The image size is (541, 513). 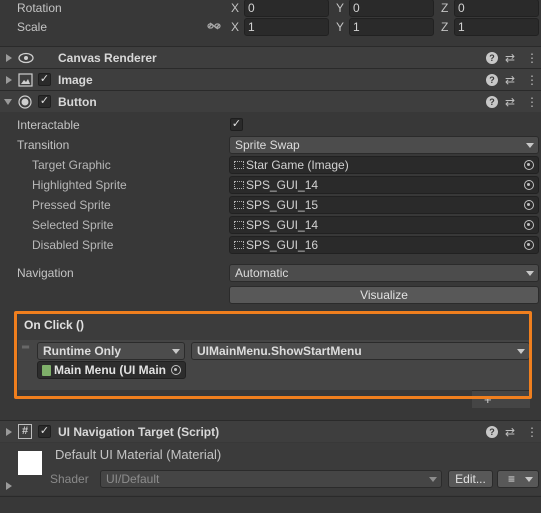 What do you see at coordinates (391, 27) in the screenshot?
I see `scale-y-field: 1` at bounding box center [391, 27].